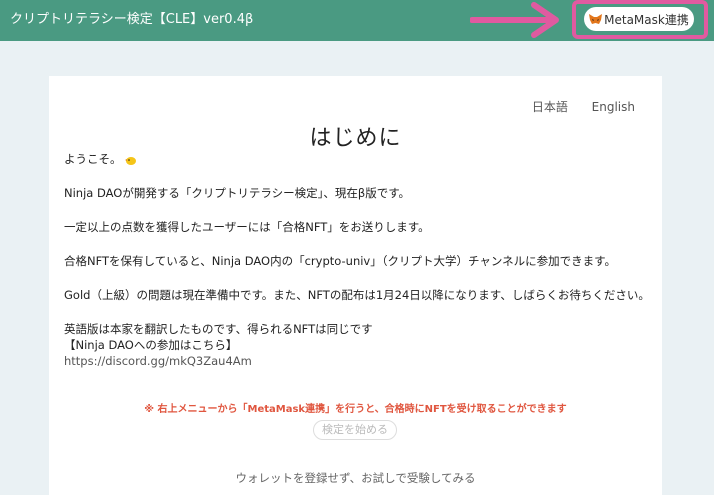  What do you see at coordinates (130, 160) in the screenshot?
I see `chick-emoji-icon` at bounding box center [130, 160].